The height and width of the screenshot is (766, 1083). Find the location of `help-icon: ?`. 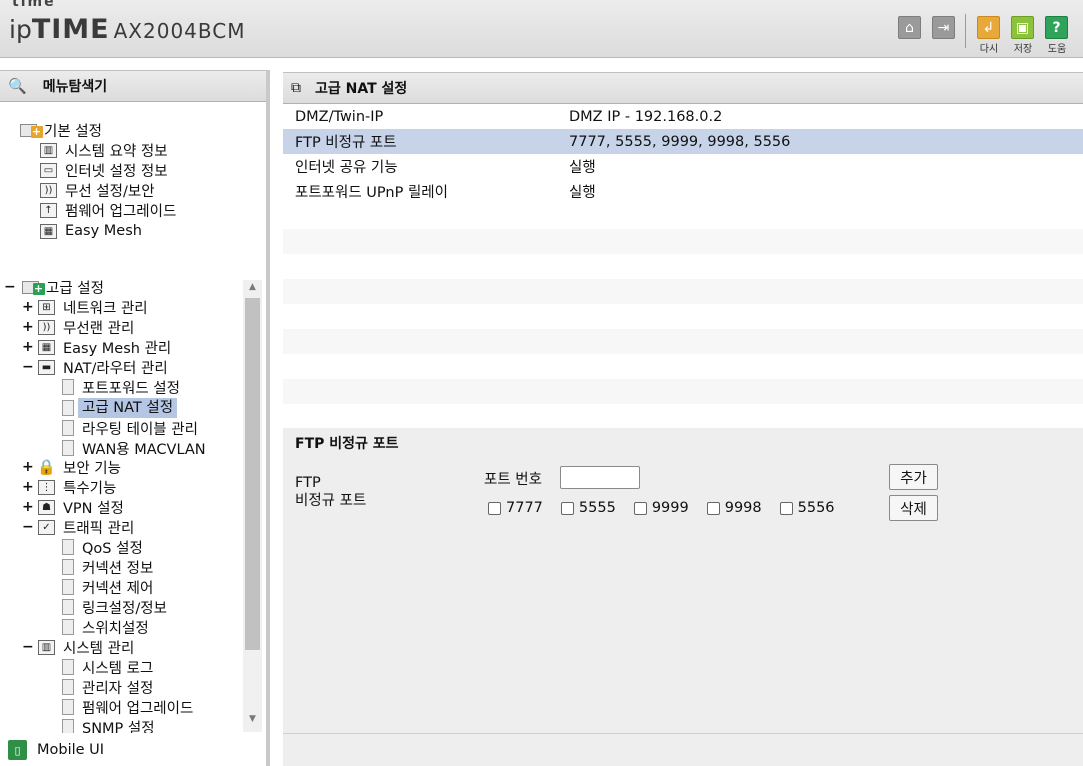

help-icon: ? is located at coordinates (1056, 27).